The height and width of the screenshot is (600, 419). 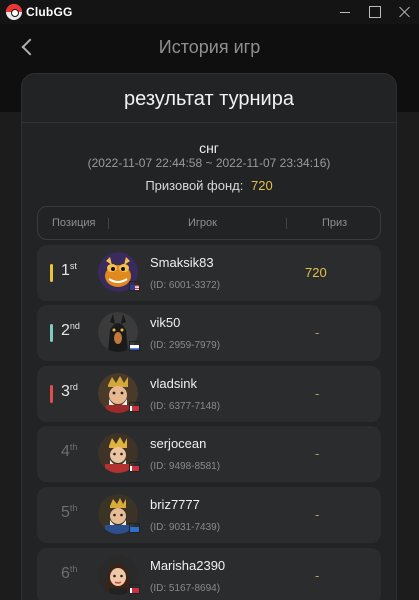 What do you see at coordinates (185, 406) in the screenshot?
I see `player-id: (ID: 6377-7148)` at bounding box center [185, 406].